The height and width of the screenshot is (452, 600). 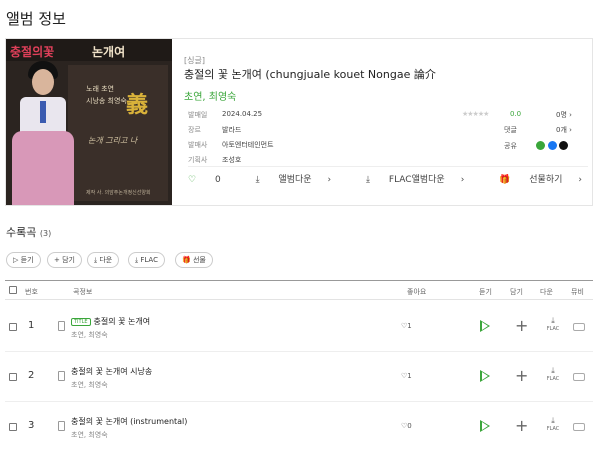 I want to click on track-title-link: 충절의 꽃 논개여 (instrumental), so click(x=129, y=421).